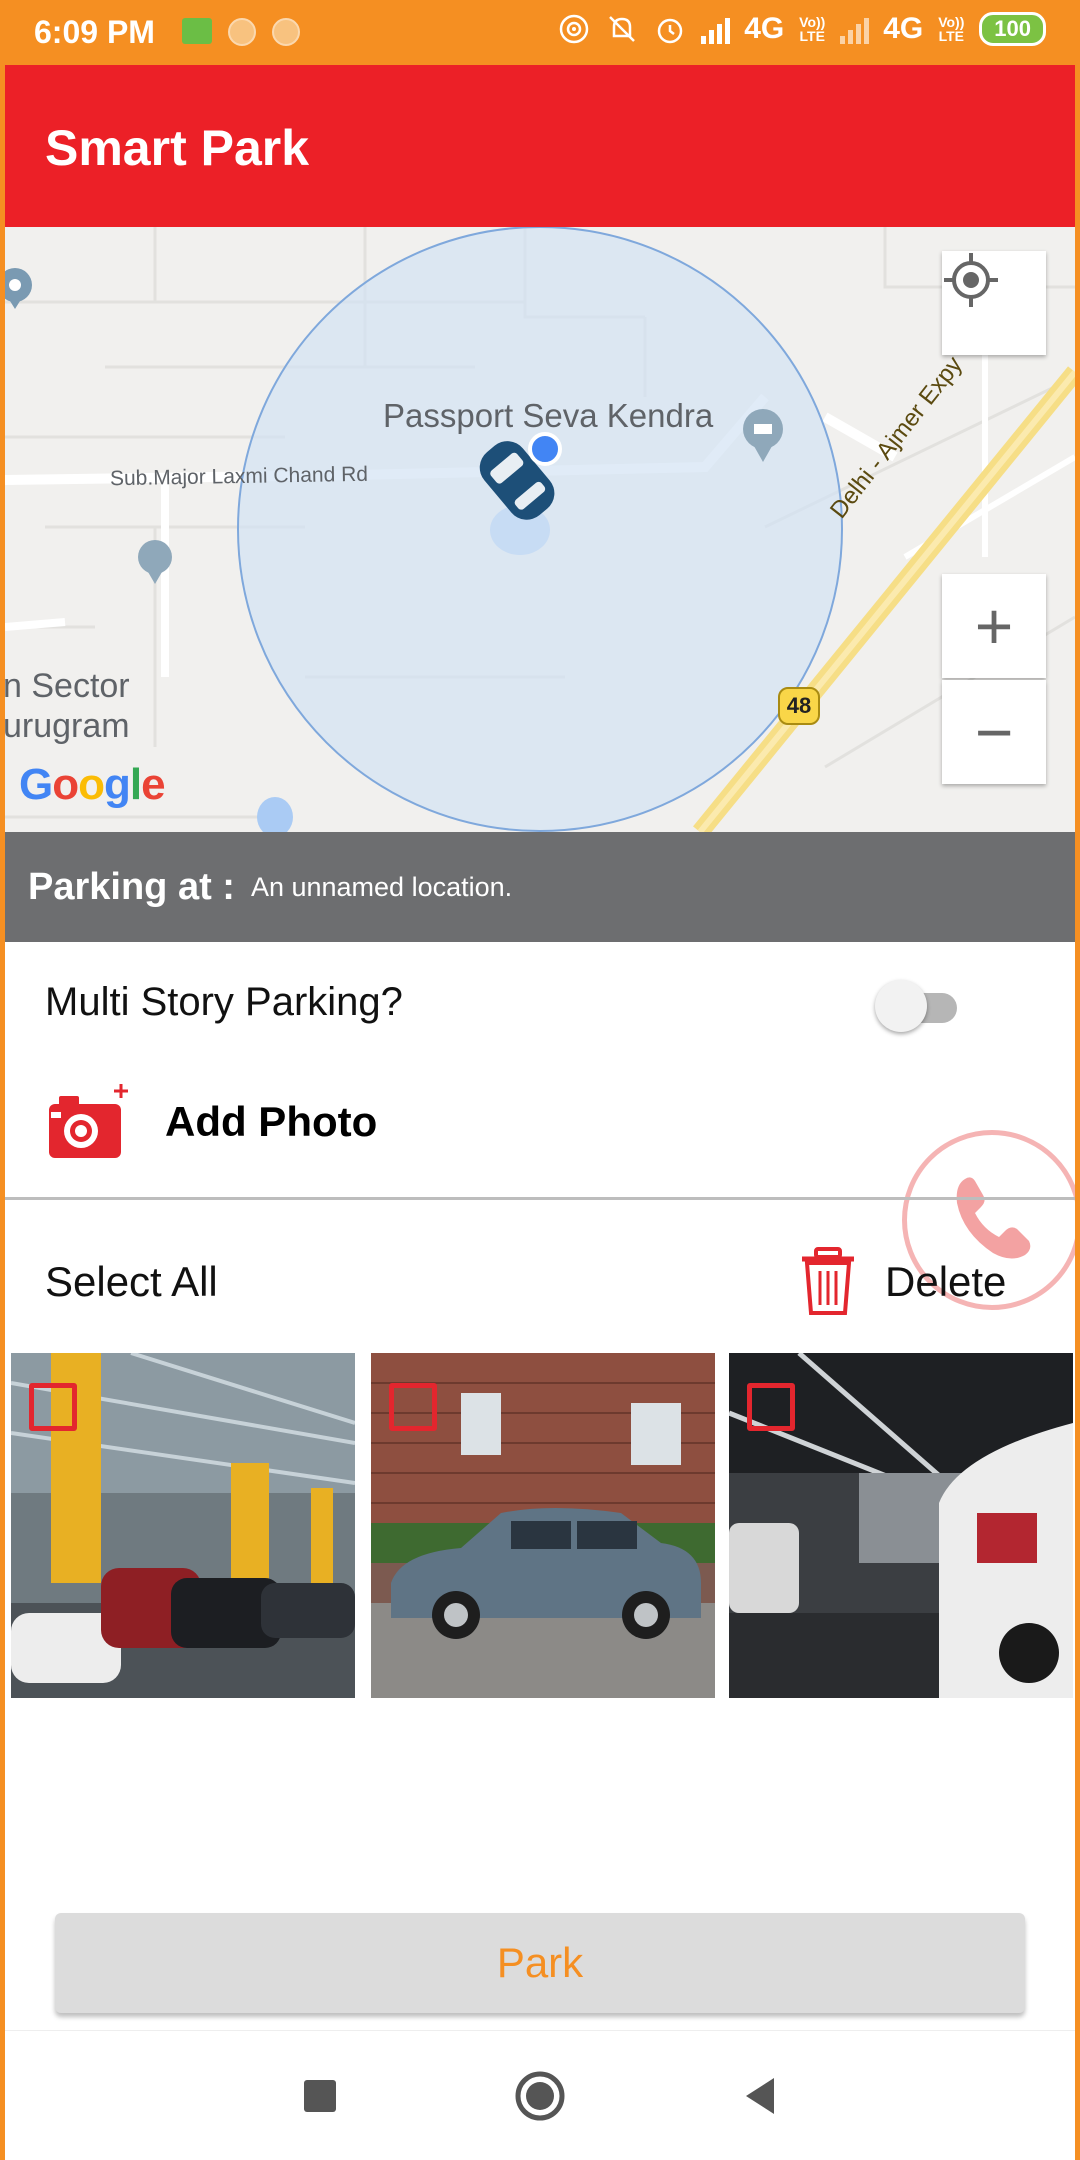 The height and width of the screenshot is (2160, 1080). I want to click on multi-story-toggle, so click(920, 1006).